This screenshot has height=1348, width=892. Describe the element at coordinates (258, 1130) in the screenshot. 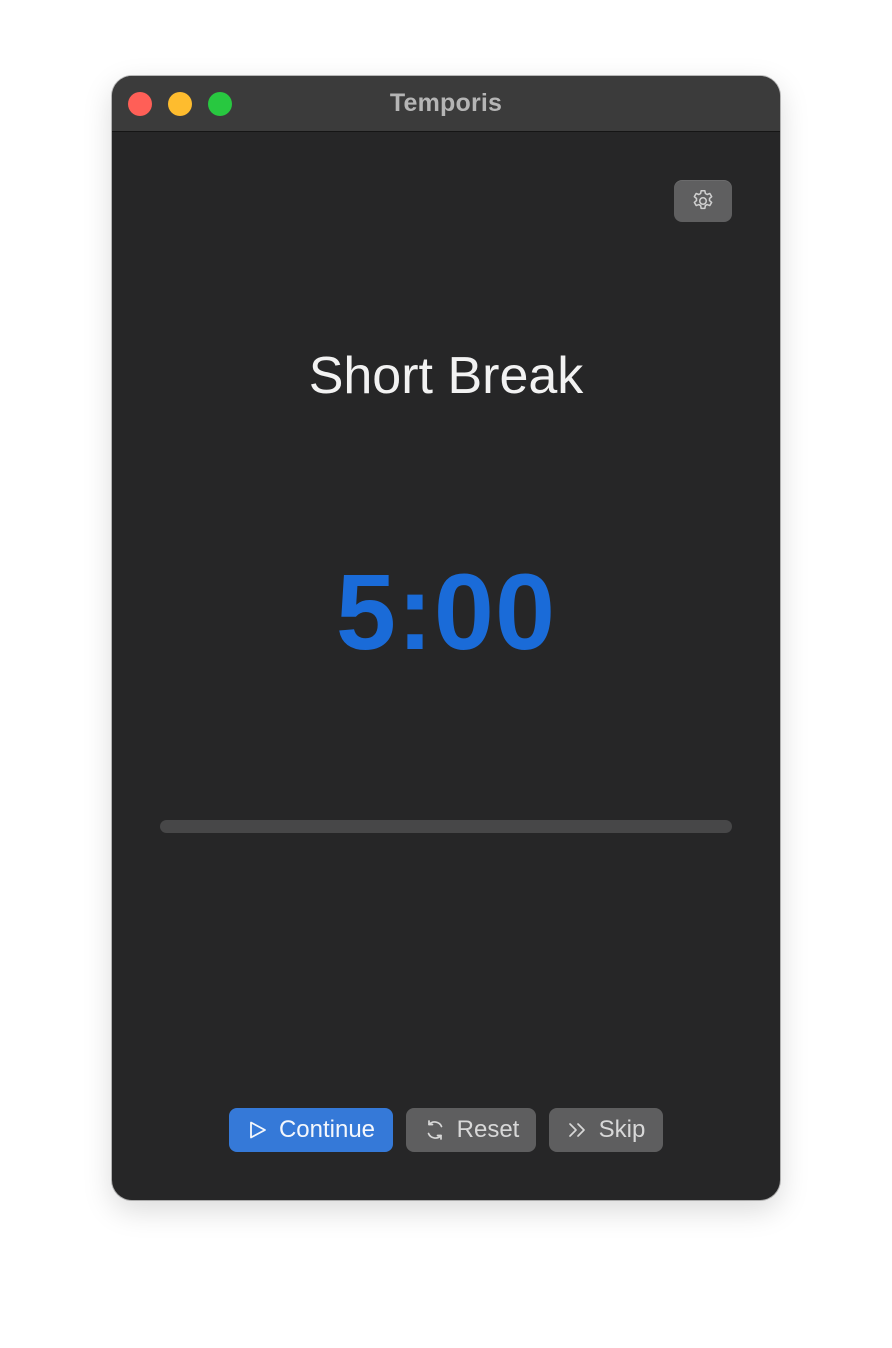

I see `play-icon` at that location.